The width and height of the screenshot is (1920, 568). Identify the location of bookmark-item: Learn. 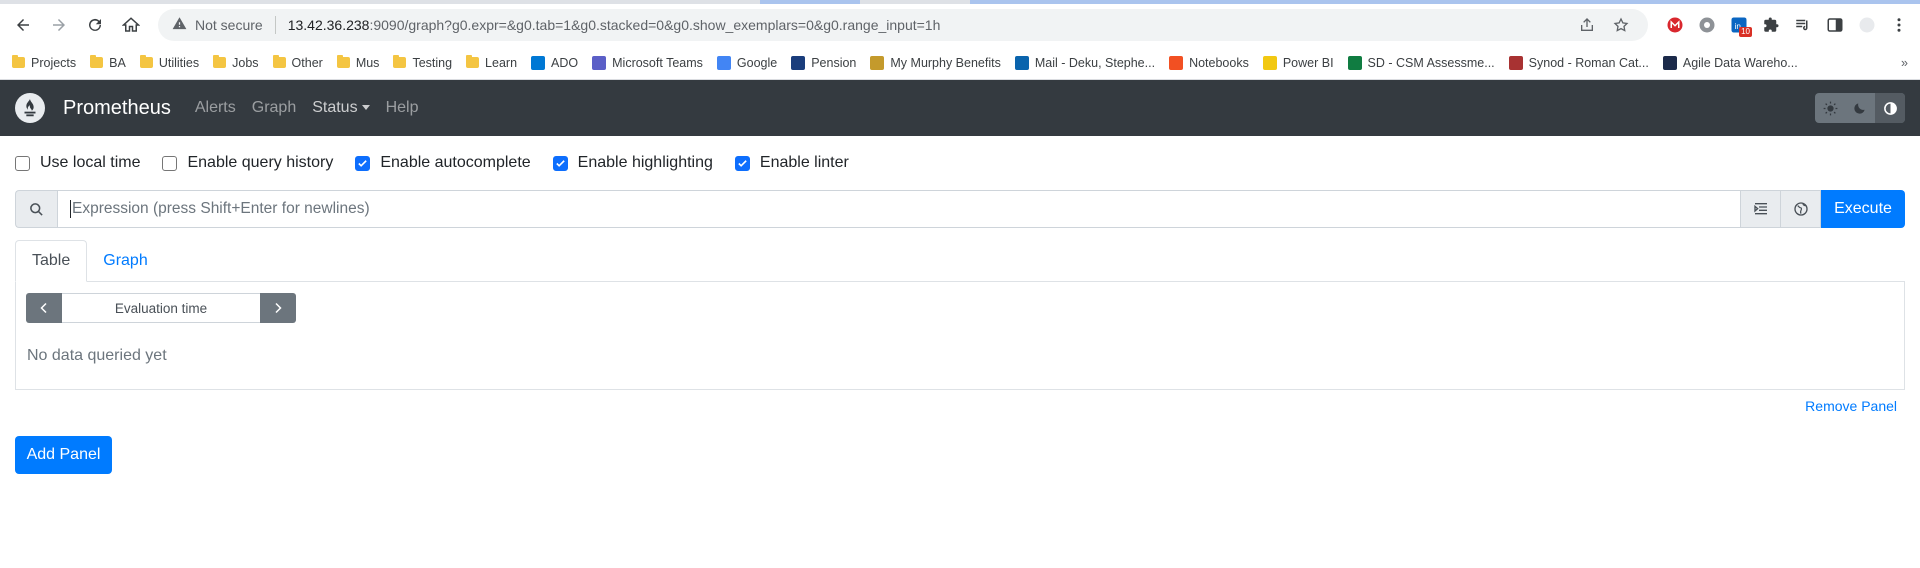
(491, 62).